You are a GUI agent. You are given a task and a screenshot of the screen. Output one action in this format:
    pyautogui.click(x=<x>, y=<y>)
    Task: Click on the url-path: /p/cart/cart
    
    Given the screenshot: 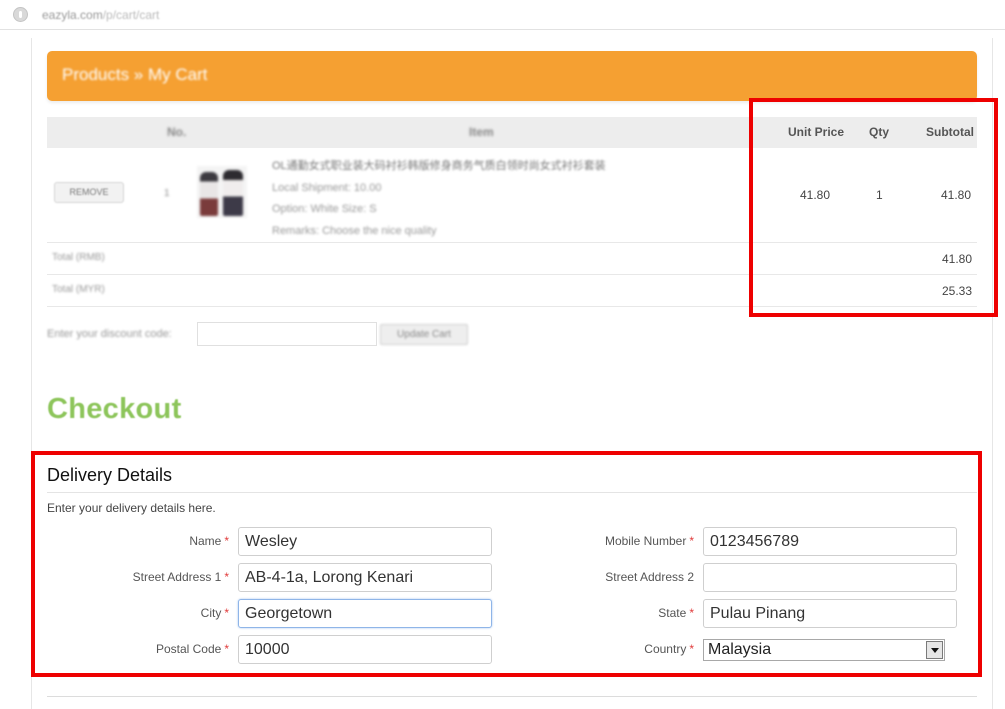 What is the action you would take?
    pyautogui.click(x=131, y=15)
    